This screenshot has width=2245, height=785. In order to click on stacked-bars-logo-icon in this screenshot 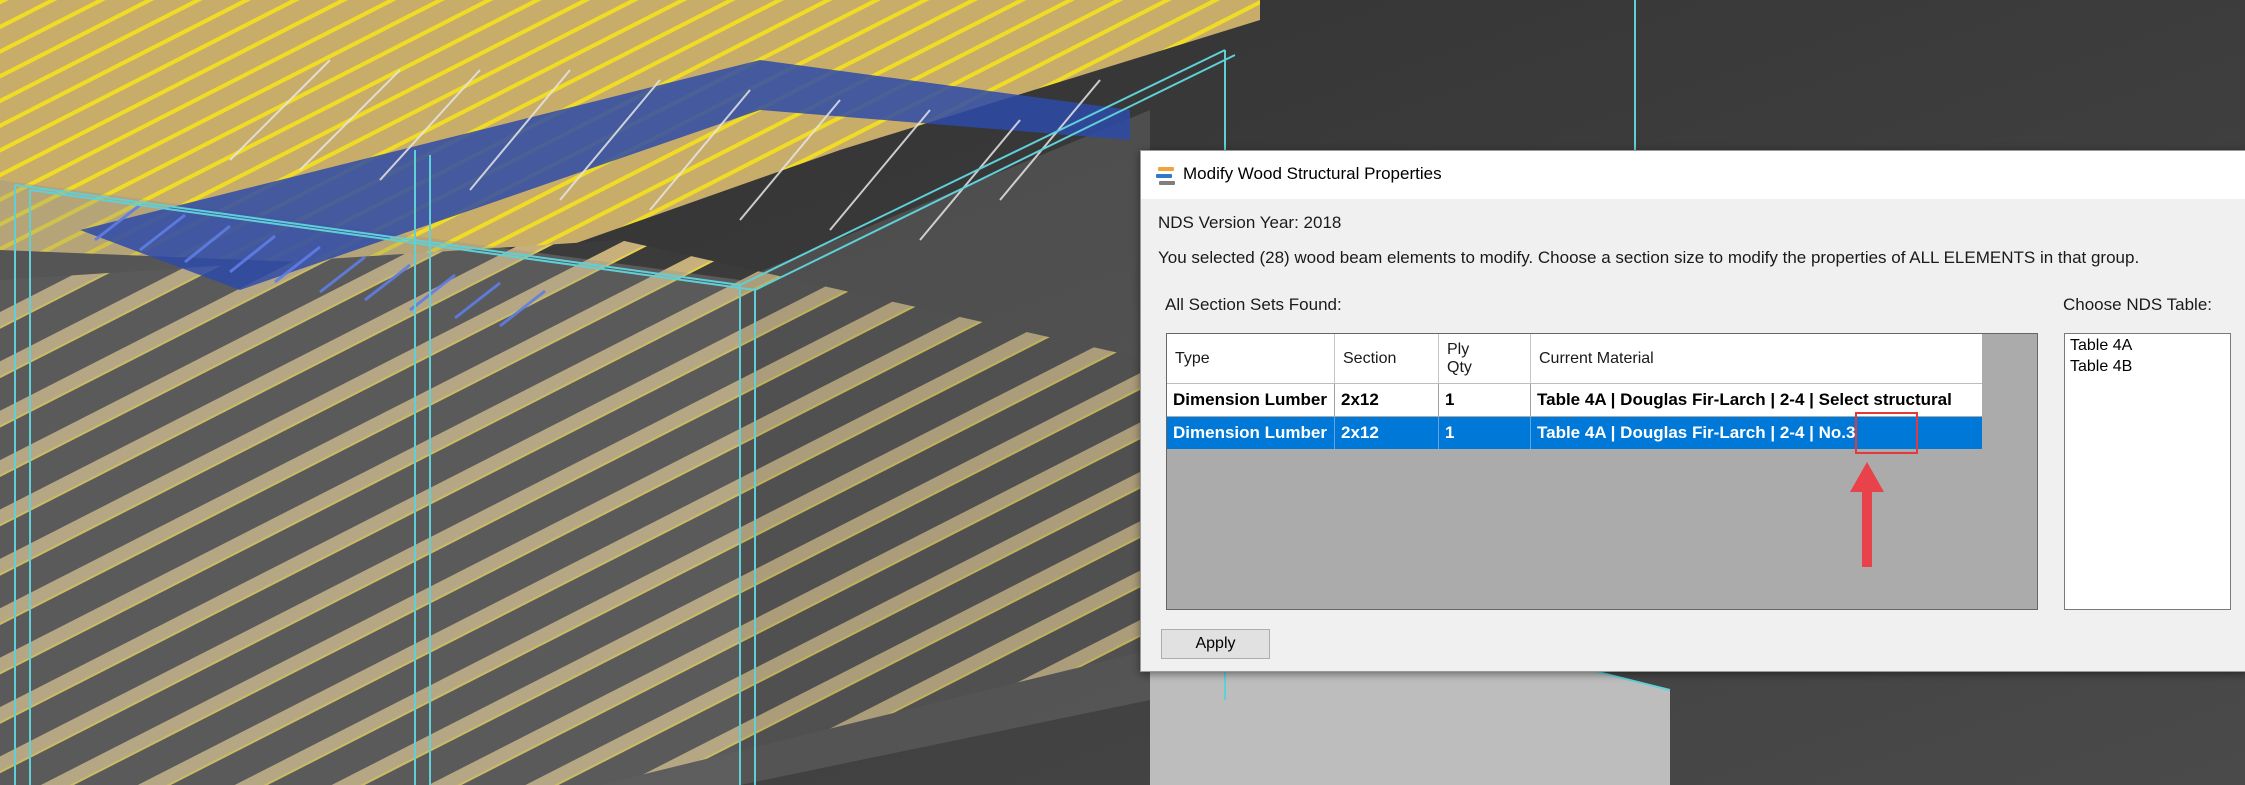, I will do `click(1165, 176)`.